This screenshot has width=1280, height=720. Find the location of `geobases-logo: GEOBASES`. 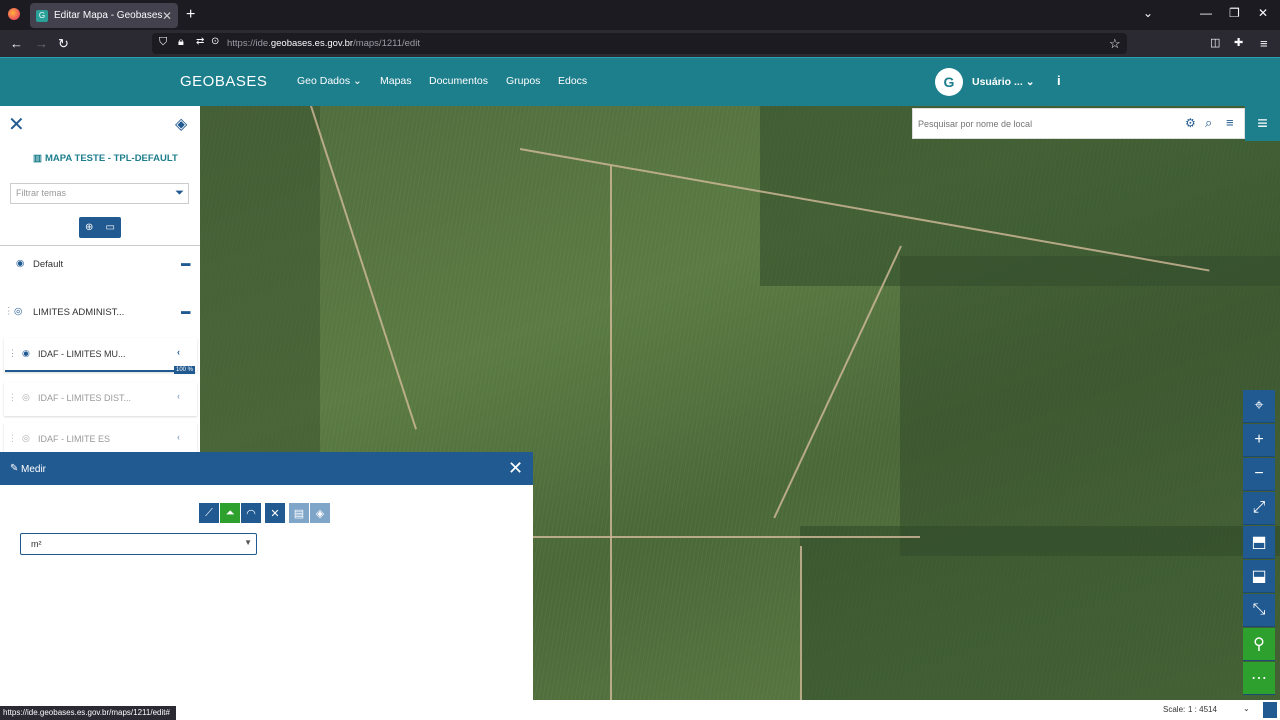

geobases-logo: GEOBASES is located at coordinates (223, 81).